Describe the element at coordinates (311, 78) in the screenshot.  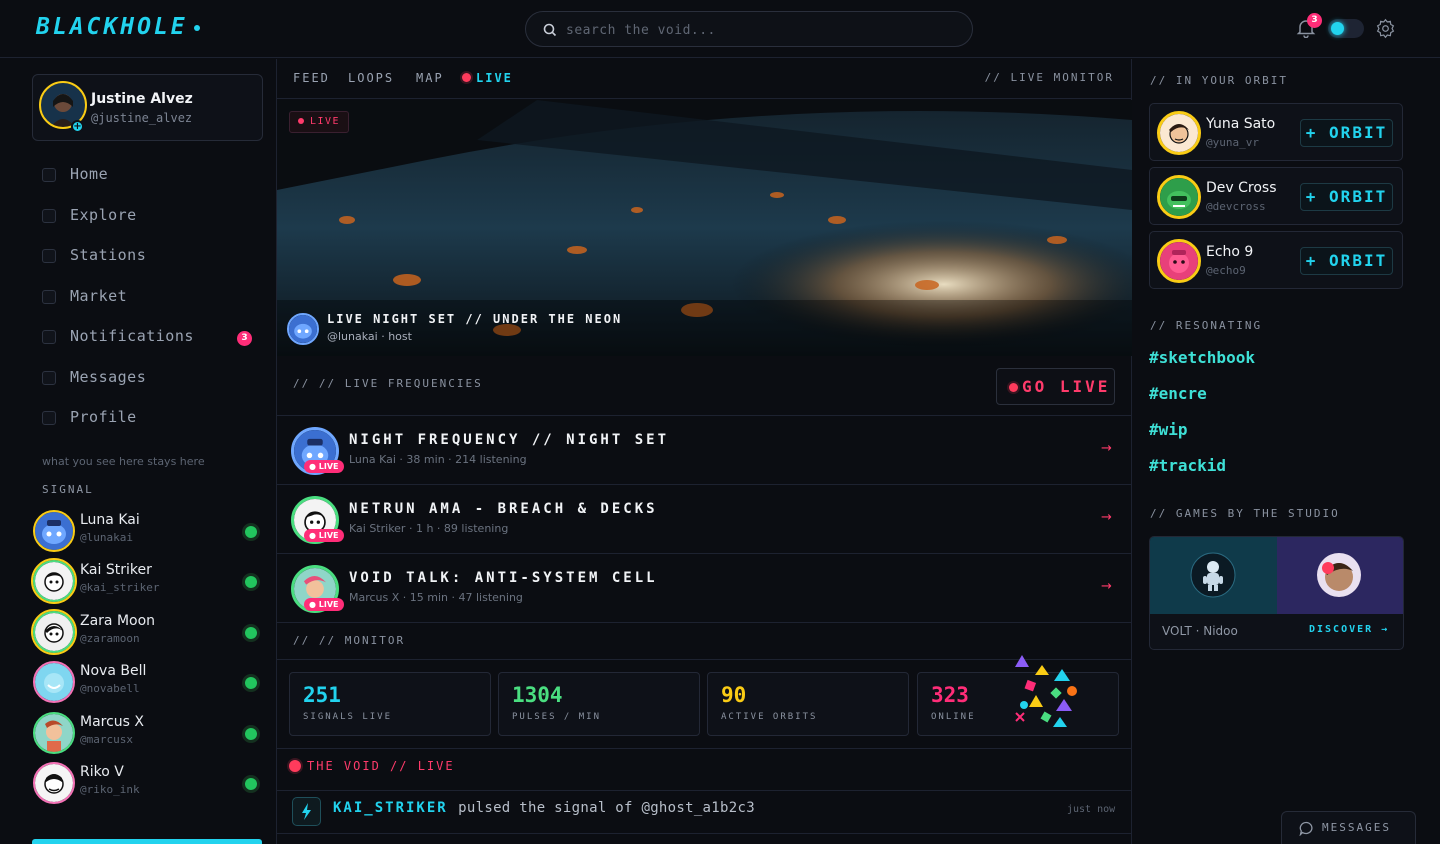
I see `tab-feed: FEED` at that location.